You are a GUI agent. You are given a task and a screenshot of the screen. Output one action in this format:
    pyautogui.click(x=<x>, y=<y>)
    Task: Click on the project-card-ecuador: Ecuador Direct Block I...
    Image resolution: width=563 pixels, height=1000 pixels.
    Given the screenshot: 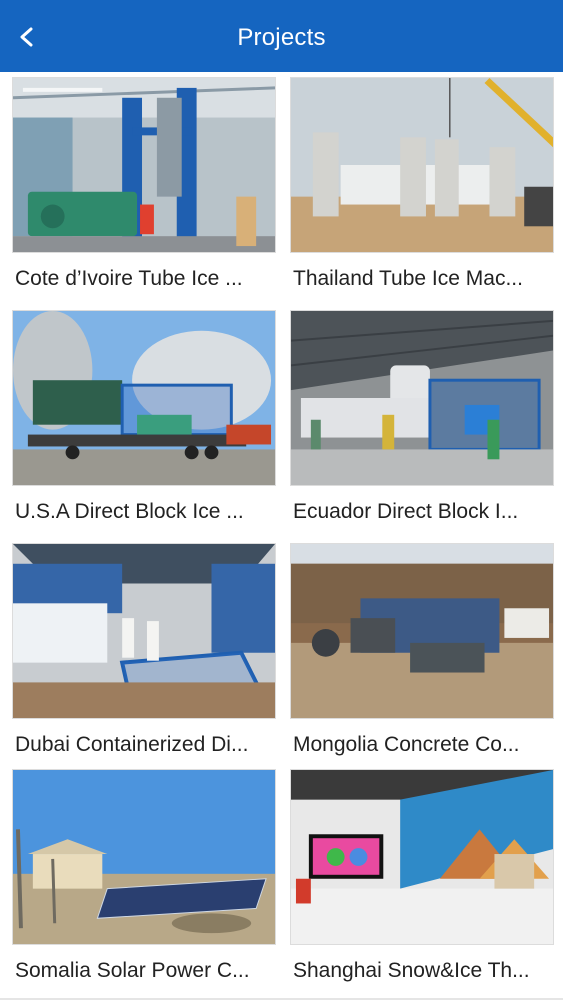 What is the action you would take?
    pyautogui.click(x=422, y=418)
    